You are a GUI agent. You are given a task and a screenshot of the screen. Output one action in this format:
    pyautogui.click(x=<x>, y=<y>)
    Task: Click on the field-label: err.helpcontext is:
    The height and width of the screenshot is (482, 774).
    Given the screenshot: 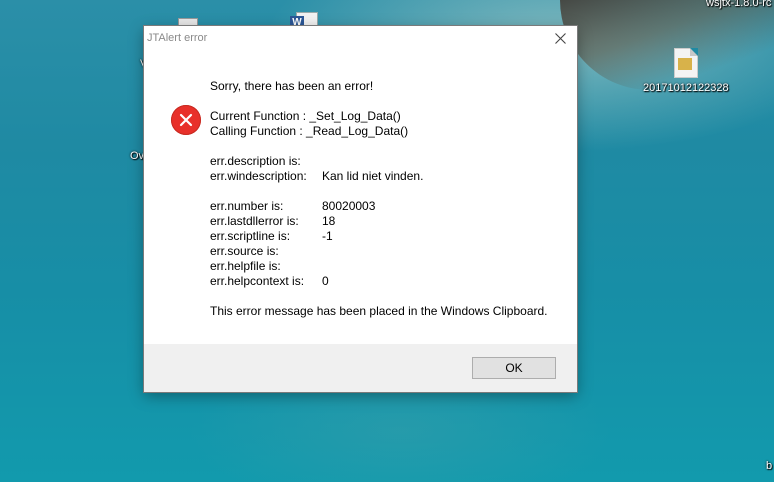 What is the action you would take?
    pyautogui.click(x=257, y=281)
    